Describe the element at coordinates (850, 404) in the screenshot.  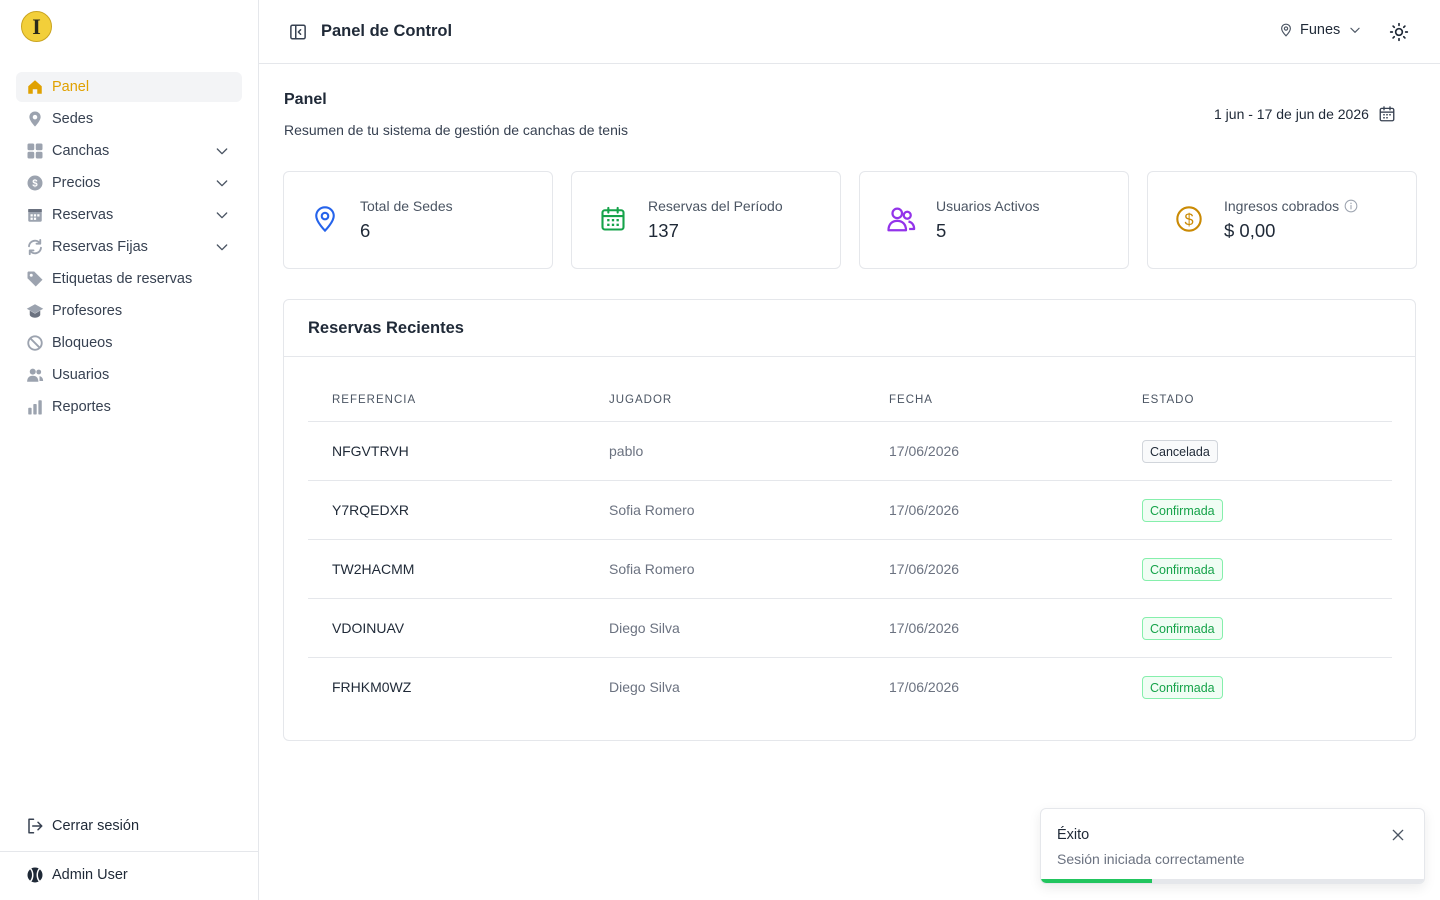
I see `table-header: Referencia Jugador Fecha Estado` at that location.